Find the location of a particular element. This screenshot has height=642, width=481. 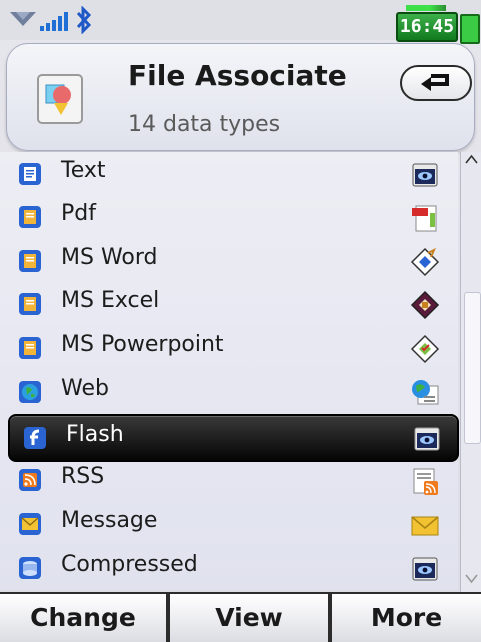

list-item-label: MS Powerpoint is located at coordinates (142, 344).